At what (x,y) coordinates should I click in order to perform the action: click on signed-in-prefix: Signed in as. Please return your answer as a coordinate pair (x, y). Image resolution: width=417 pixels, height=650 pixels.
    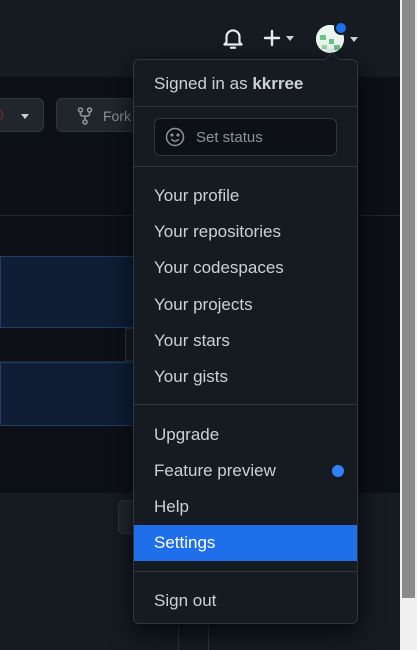
    Looking at the image, I should click on (201, 83).